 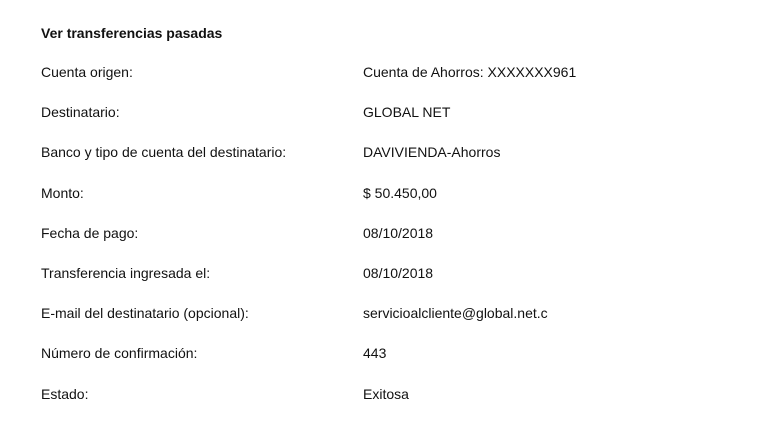 I want to click on status-value: Exitosa, so click(x=386, y=393).